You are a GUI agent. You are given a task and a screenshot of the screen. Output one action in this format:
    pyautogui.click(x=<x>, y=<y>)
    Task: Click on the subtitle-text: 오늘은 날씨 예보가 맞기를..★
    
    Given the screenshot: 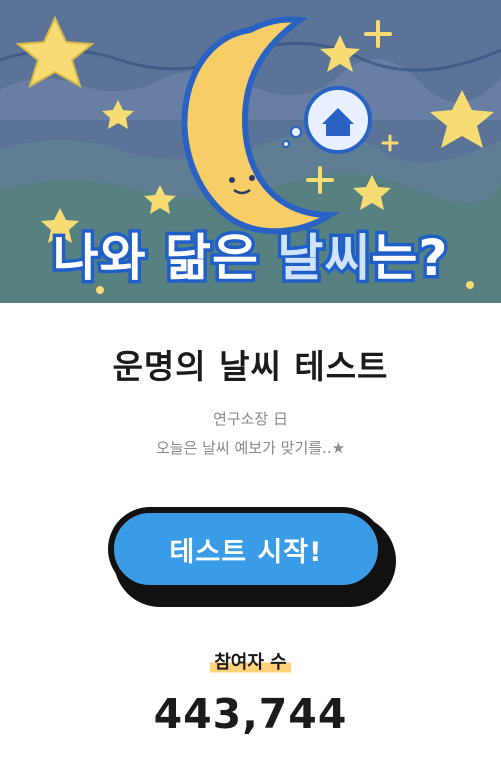 What is the action you would take?
    pyautogui.click(x=250, y=448)
    